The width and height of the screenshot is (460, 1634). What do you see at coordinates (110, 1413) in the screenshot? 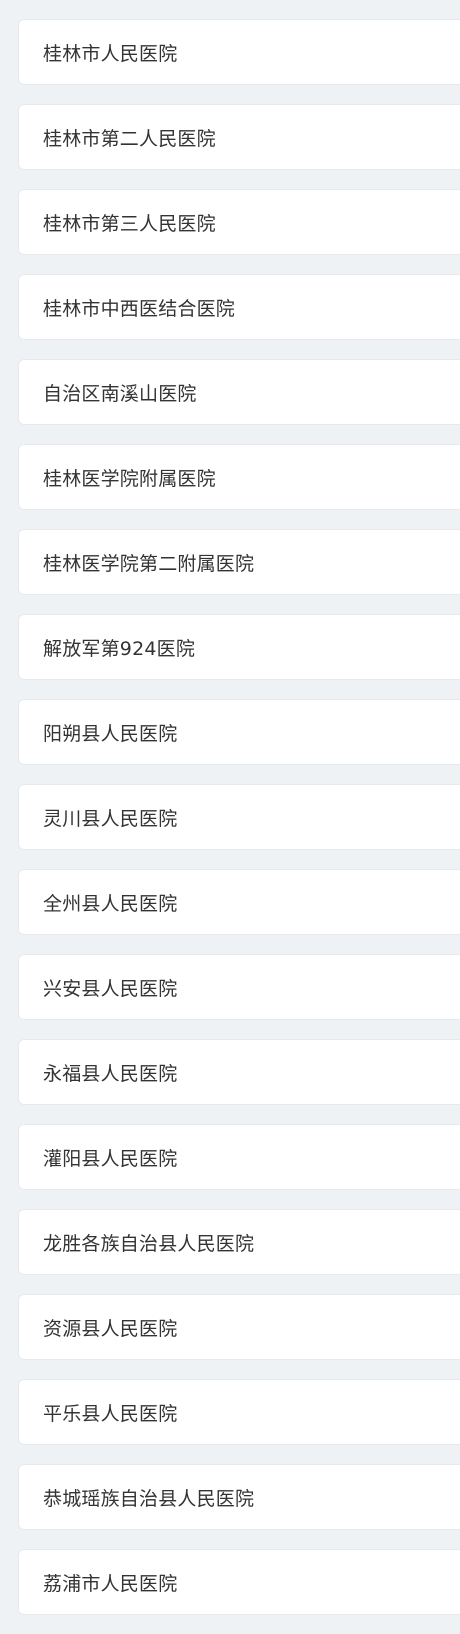
I see `hospital-name: 平乐县人民医院` at bounding box center [110, 1413].